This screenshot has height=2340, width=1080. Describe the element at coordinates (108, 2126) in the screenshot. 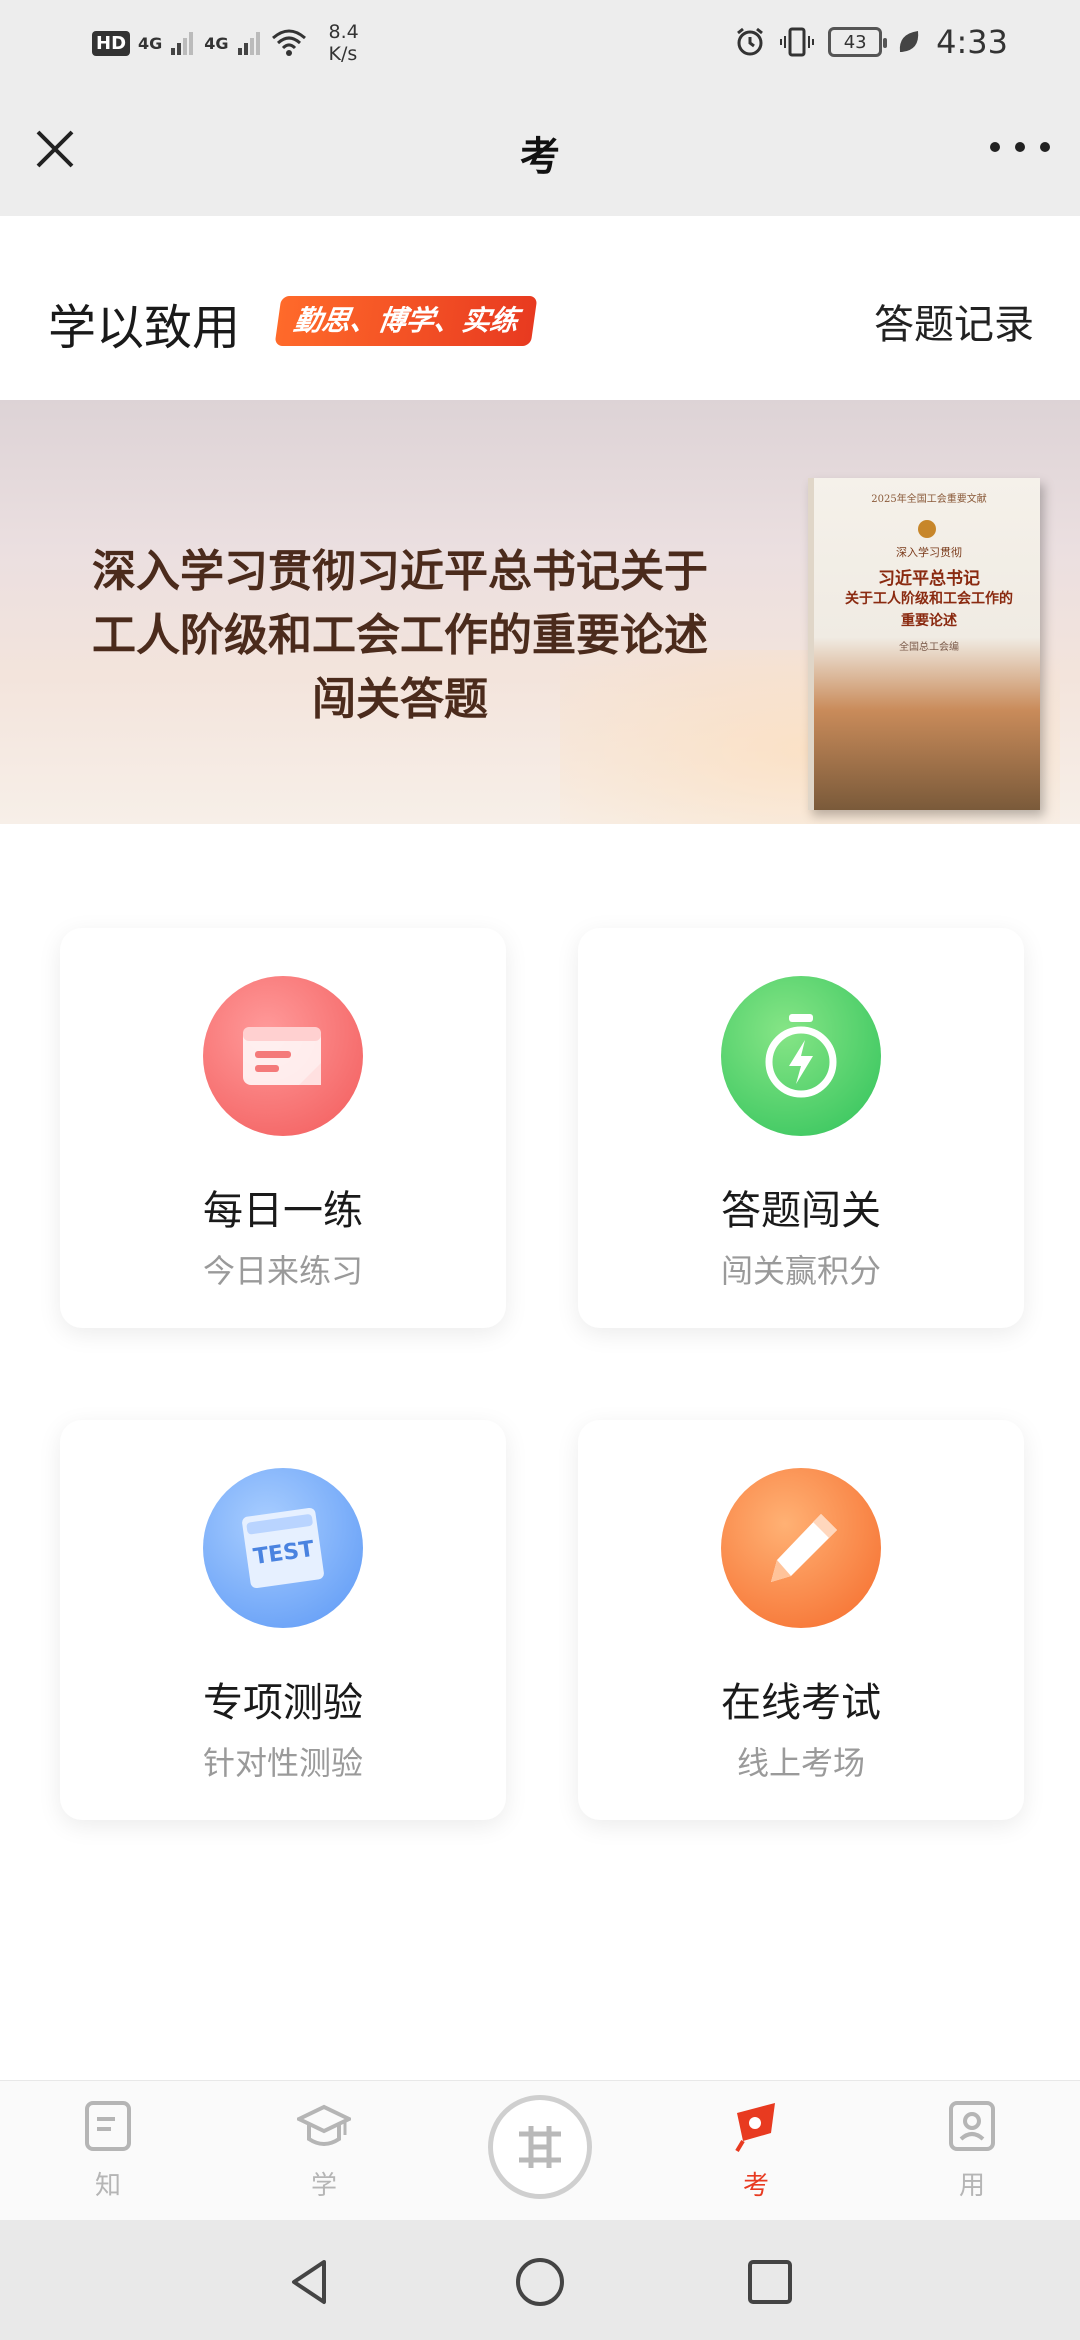

I see `document-icon` at that location.